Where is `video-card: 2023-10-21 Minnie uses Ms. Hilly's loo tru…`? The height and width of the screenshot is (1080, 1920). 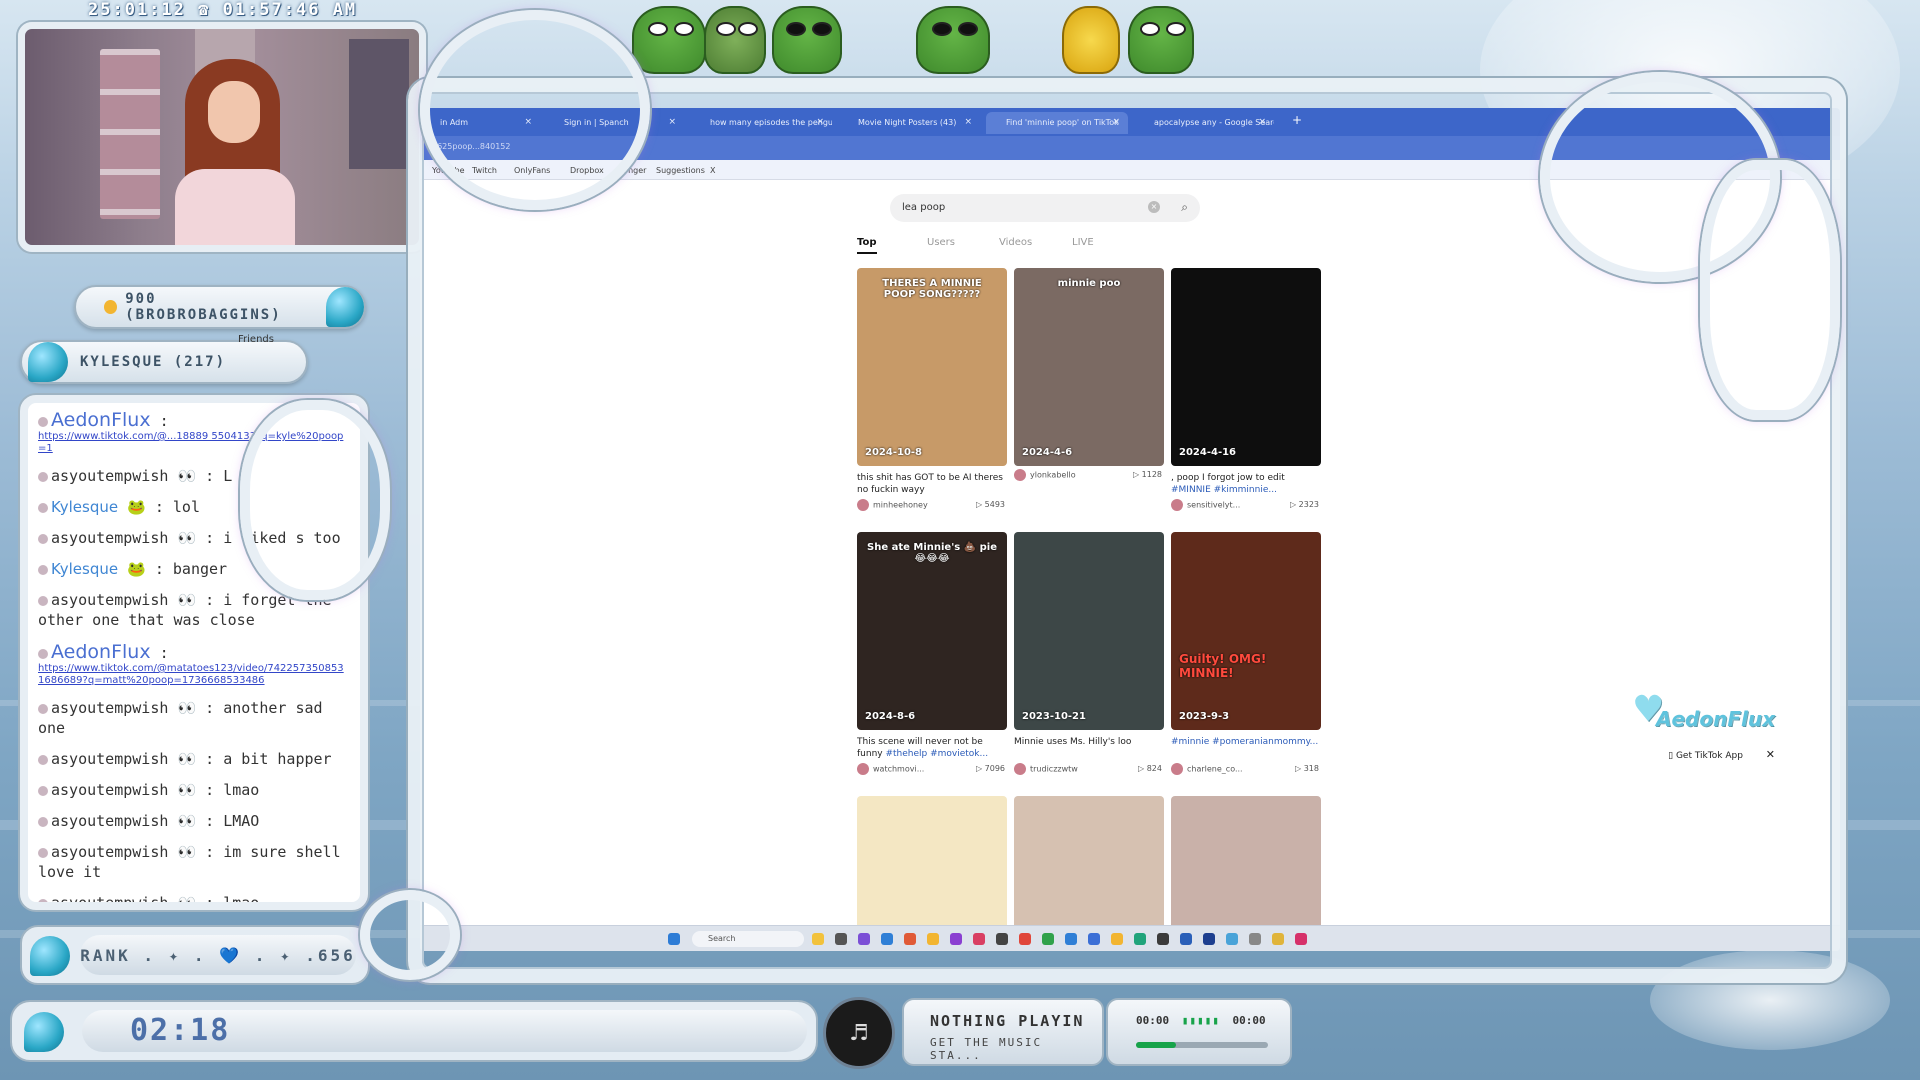 video-card: 2023-10-21 Minnie uses Ms. Hilly's loo tru… is located at coordinates (1089, 653).